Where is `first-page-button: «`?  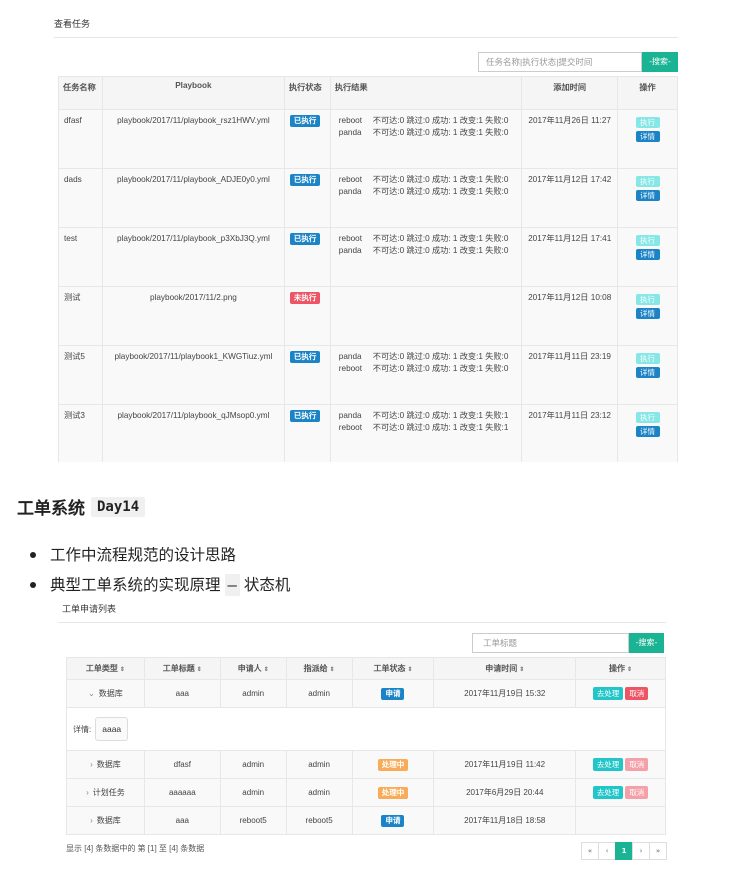 first-page-button: « is located at coordinates (590, 851).